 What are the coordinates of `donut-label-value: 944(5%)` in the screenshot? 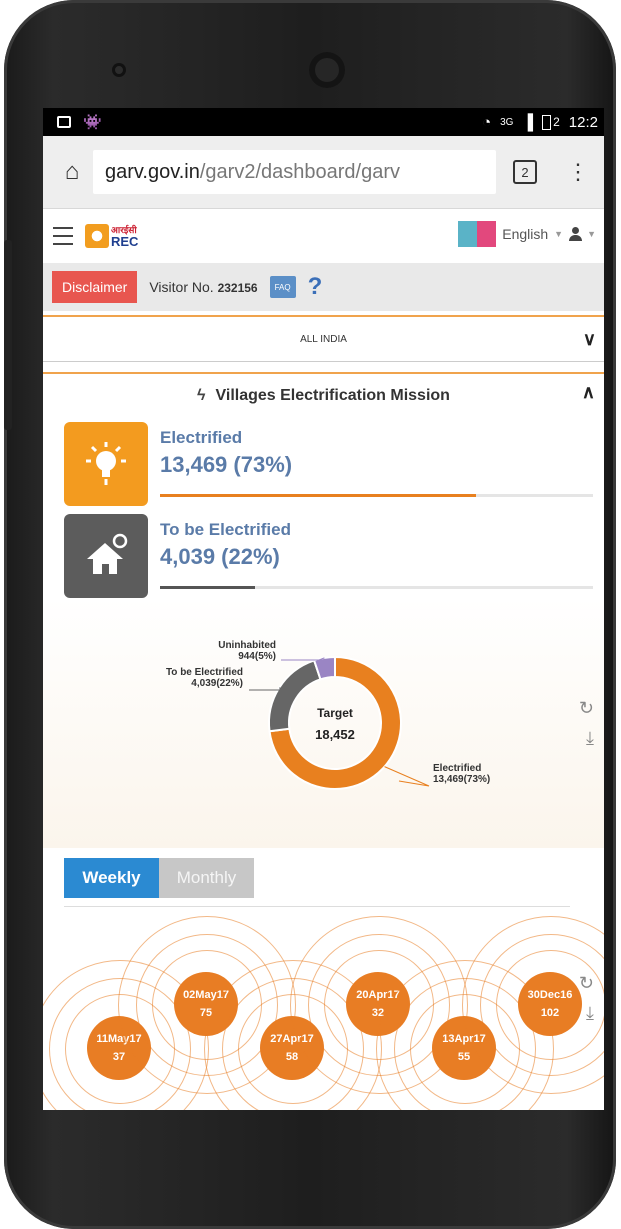 It's located at (257, 656).